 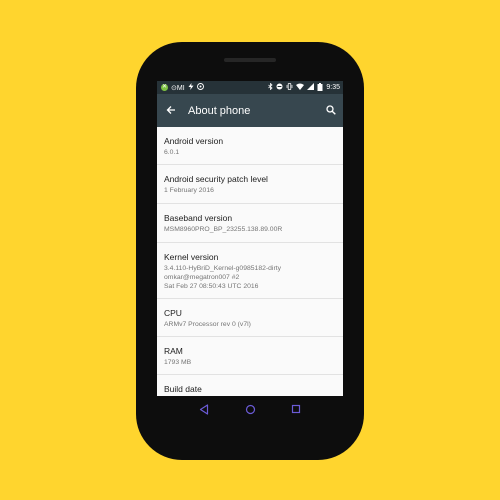 I want to click on omi-icon: ⊙MI, so click(x=178, y=88).